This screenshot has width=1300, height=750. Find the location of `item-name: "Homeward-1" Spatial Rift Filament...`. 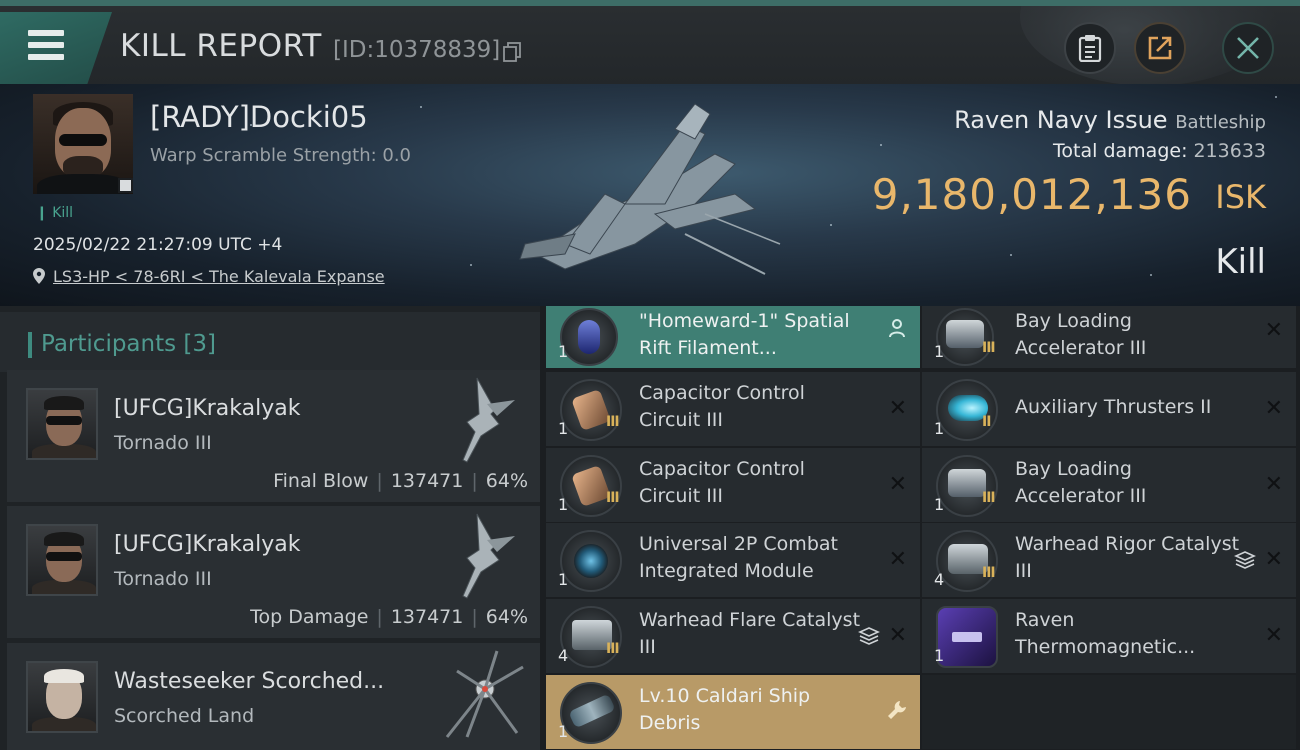

item-name: "Homeward-1" Spatial Rift Filament... is located at coordinates (744, 334).